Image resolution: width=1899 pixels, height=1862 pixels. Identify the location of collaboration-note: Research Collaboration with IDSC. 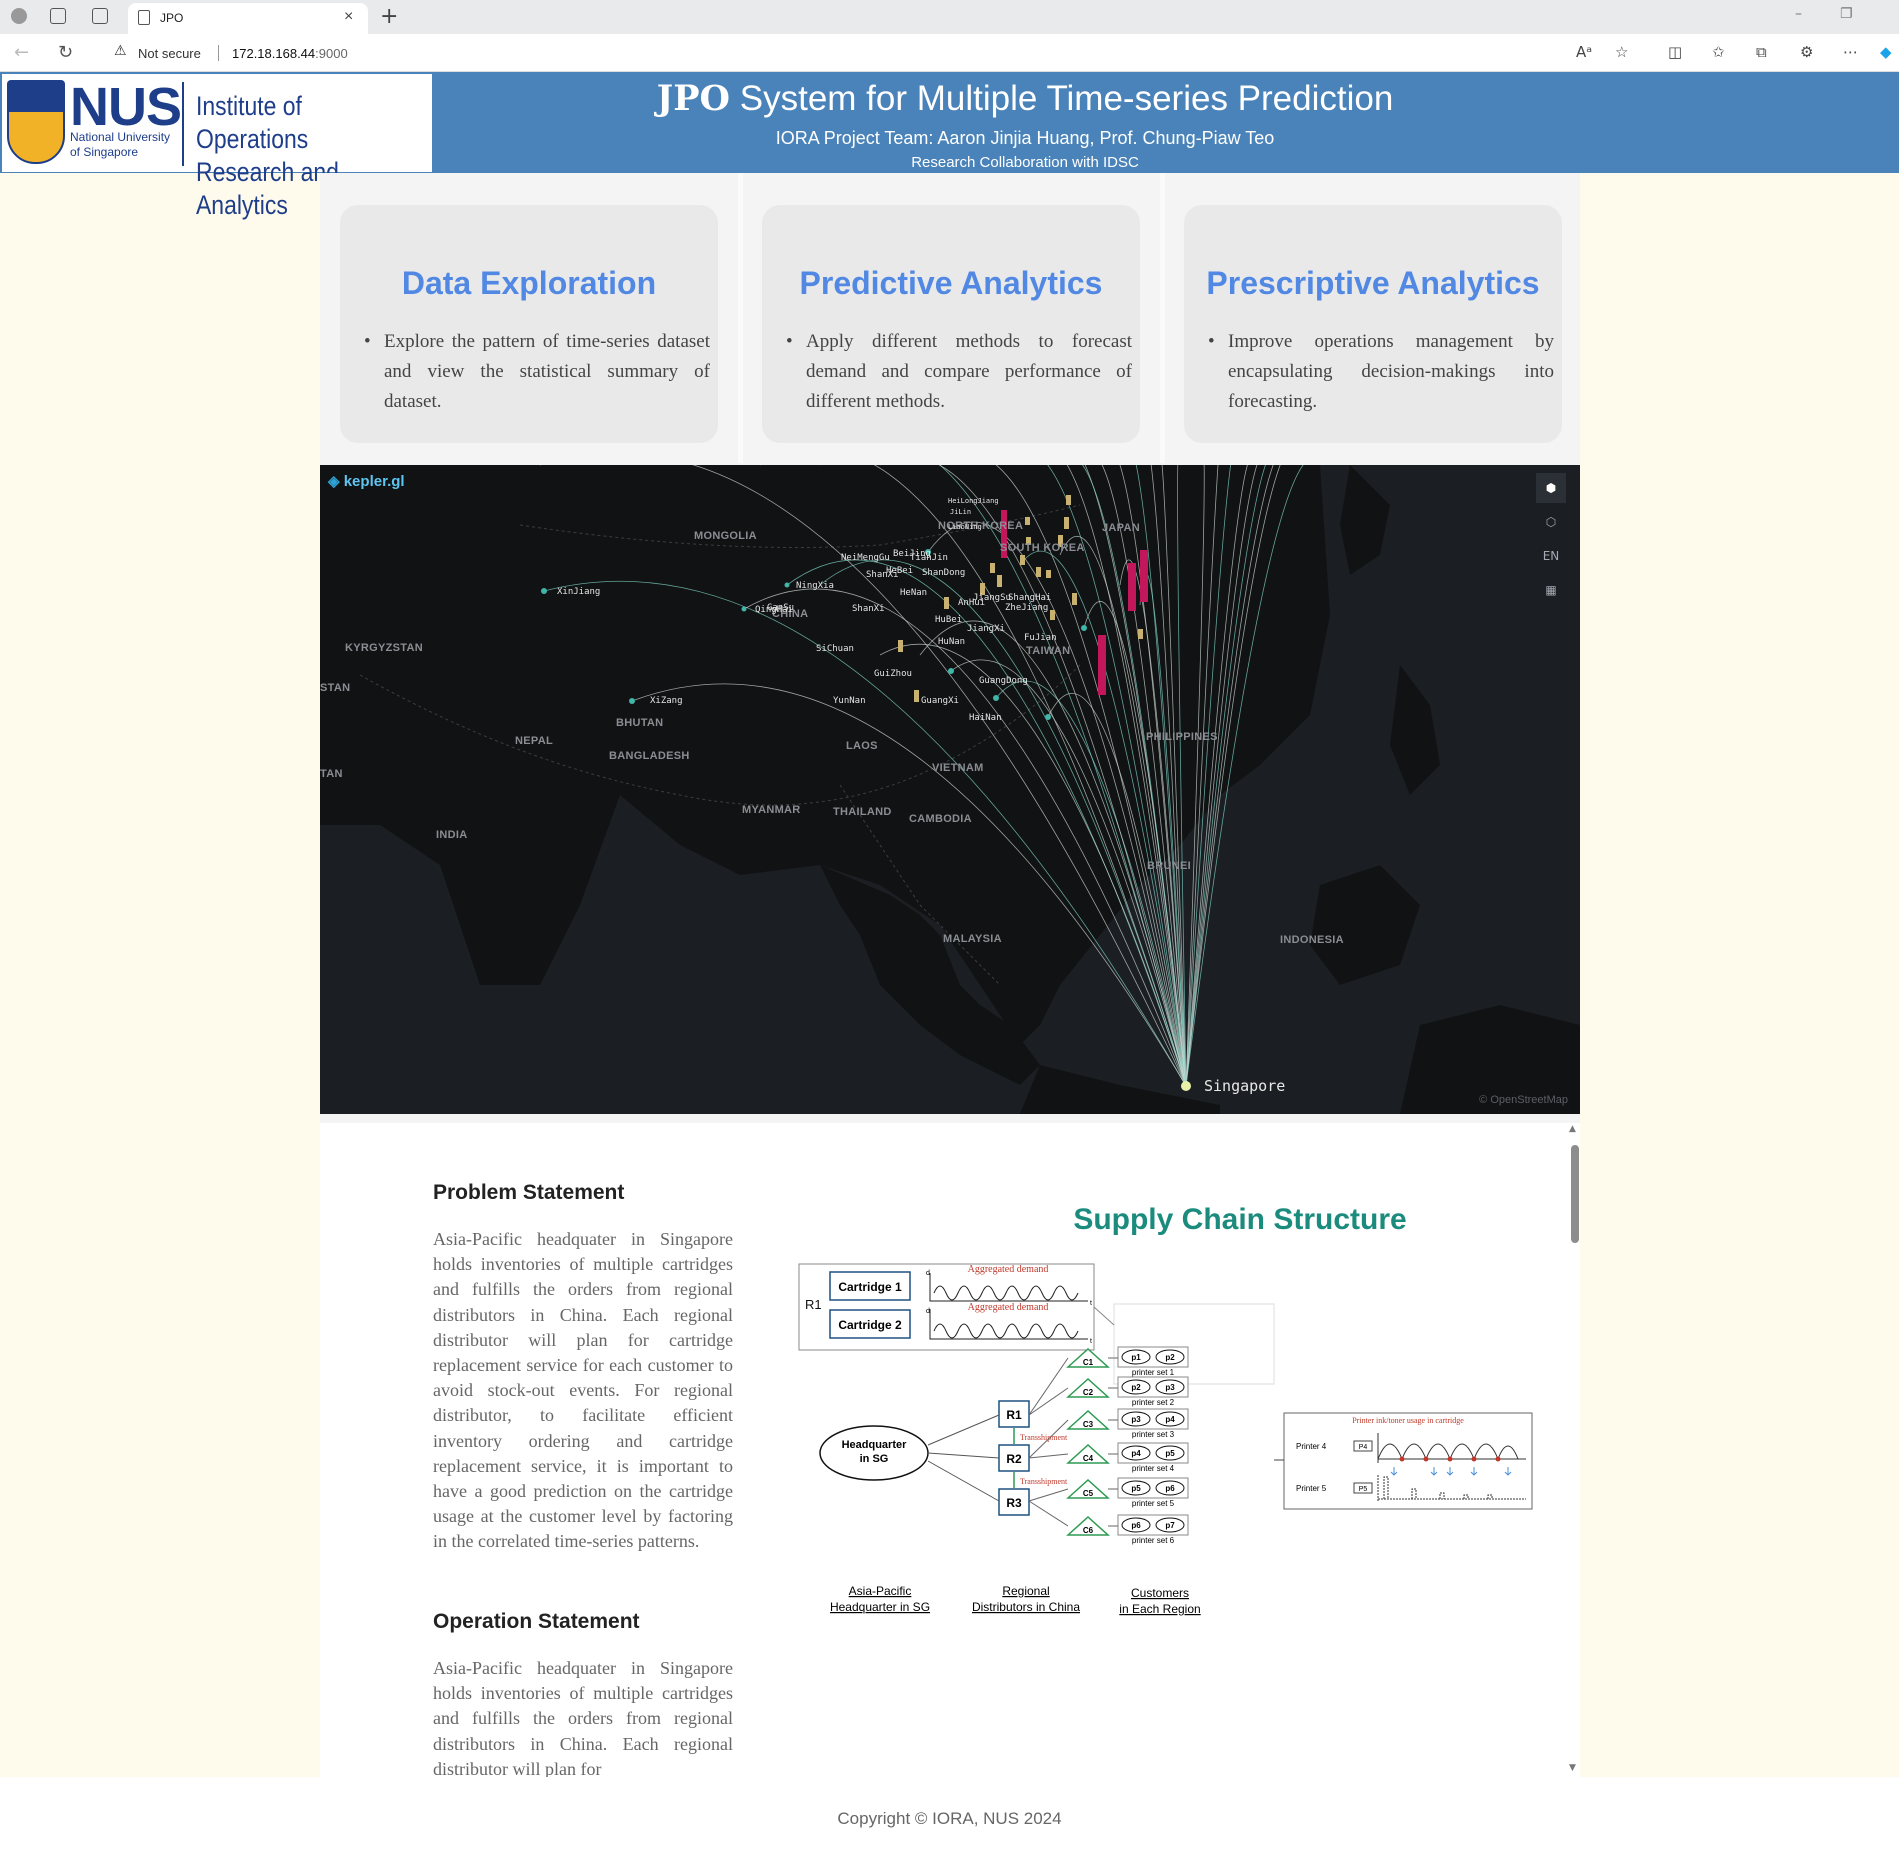
(1025, 162).